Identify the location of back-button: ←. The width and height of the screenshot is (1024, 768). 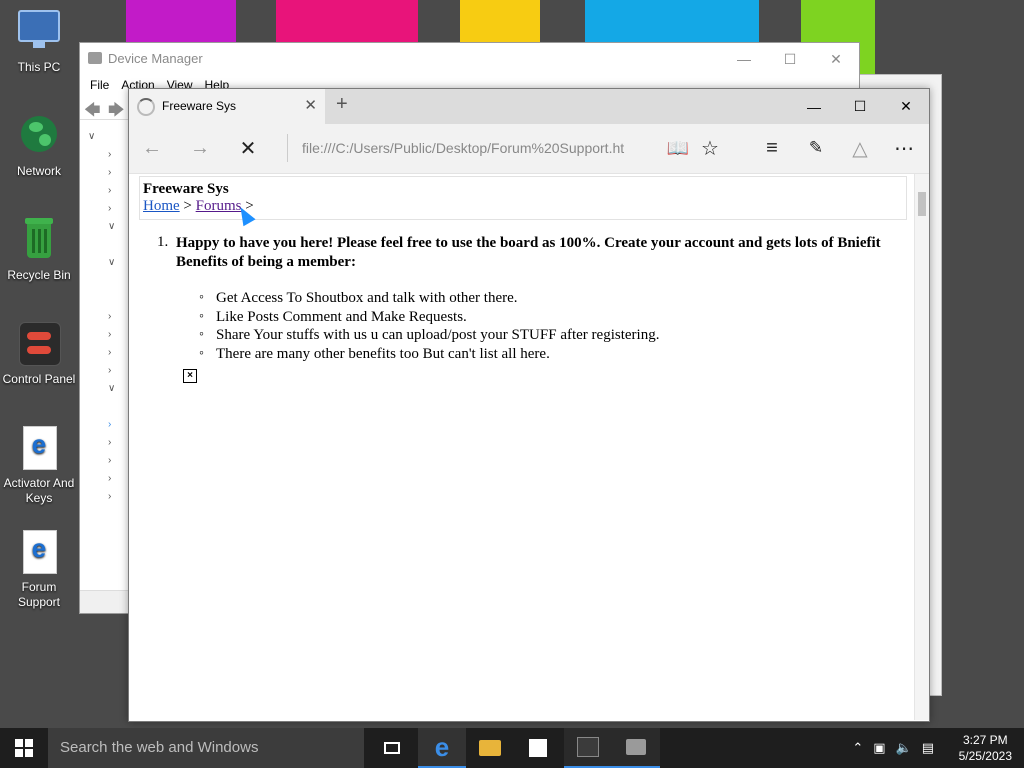
(152, 148).